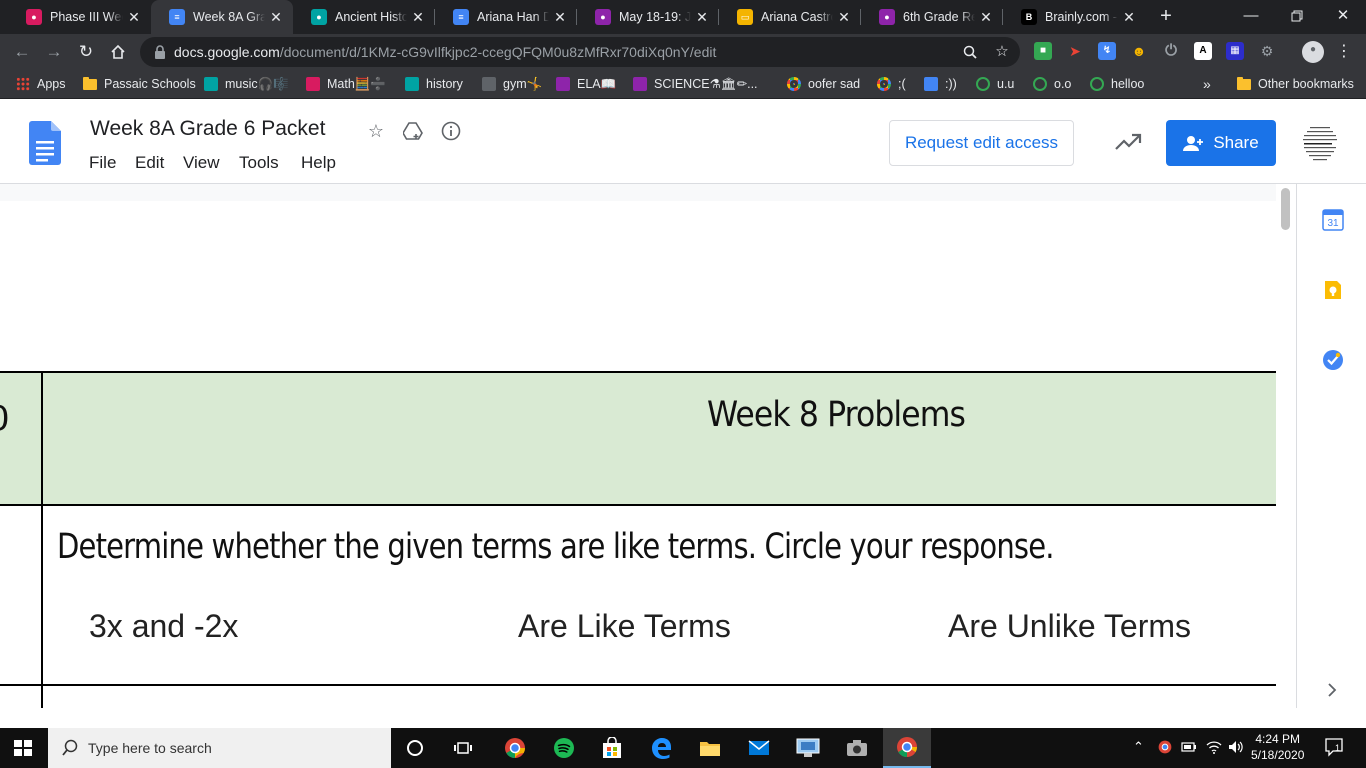 This screenshot has width=1366, height=768. I want to click on extension-power-icon: ⏻, so click(1171, 51).